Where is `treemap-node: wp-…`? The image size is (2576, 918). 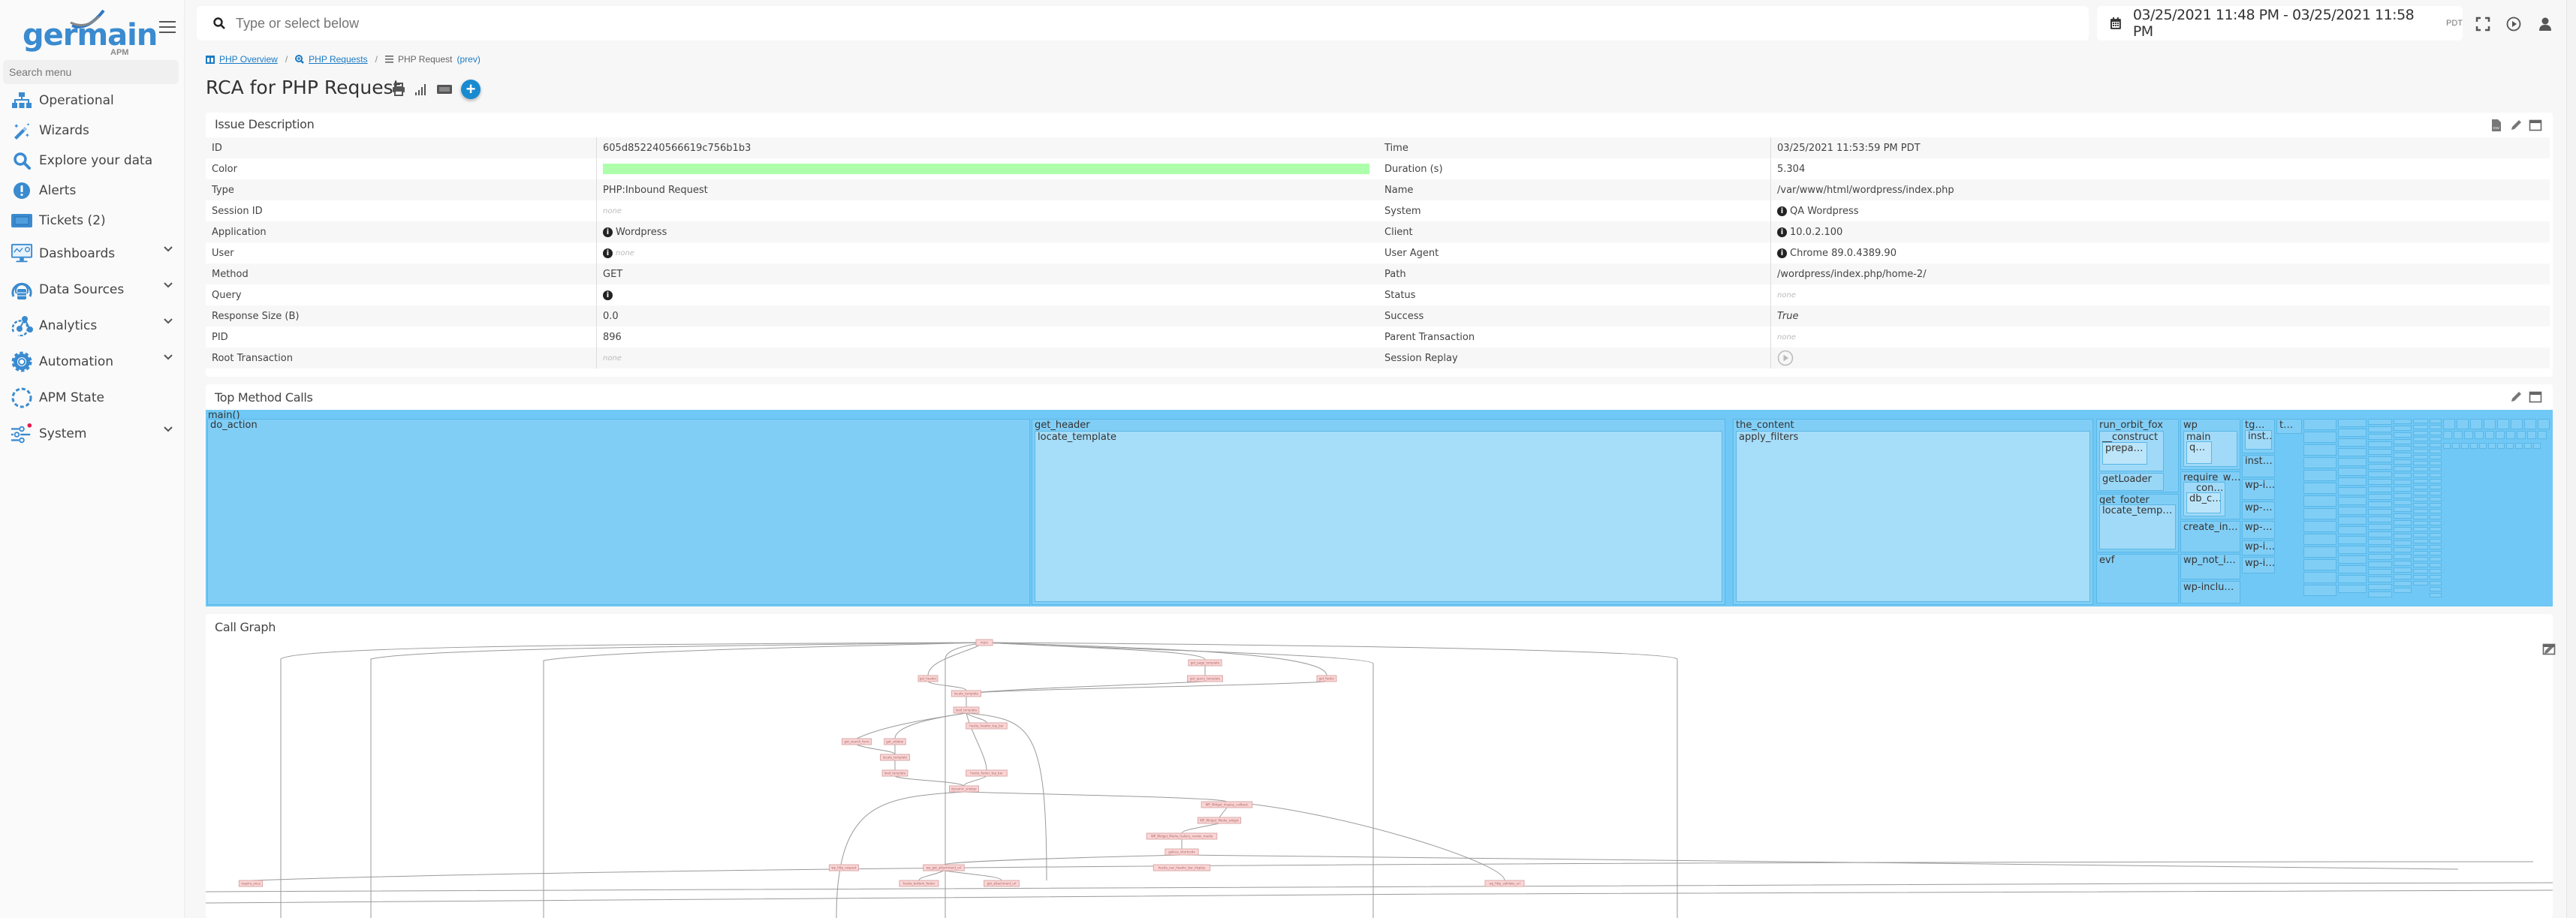
treemap-node: wp-… is located at coordinates (2258, 530).